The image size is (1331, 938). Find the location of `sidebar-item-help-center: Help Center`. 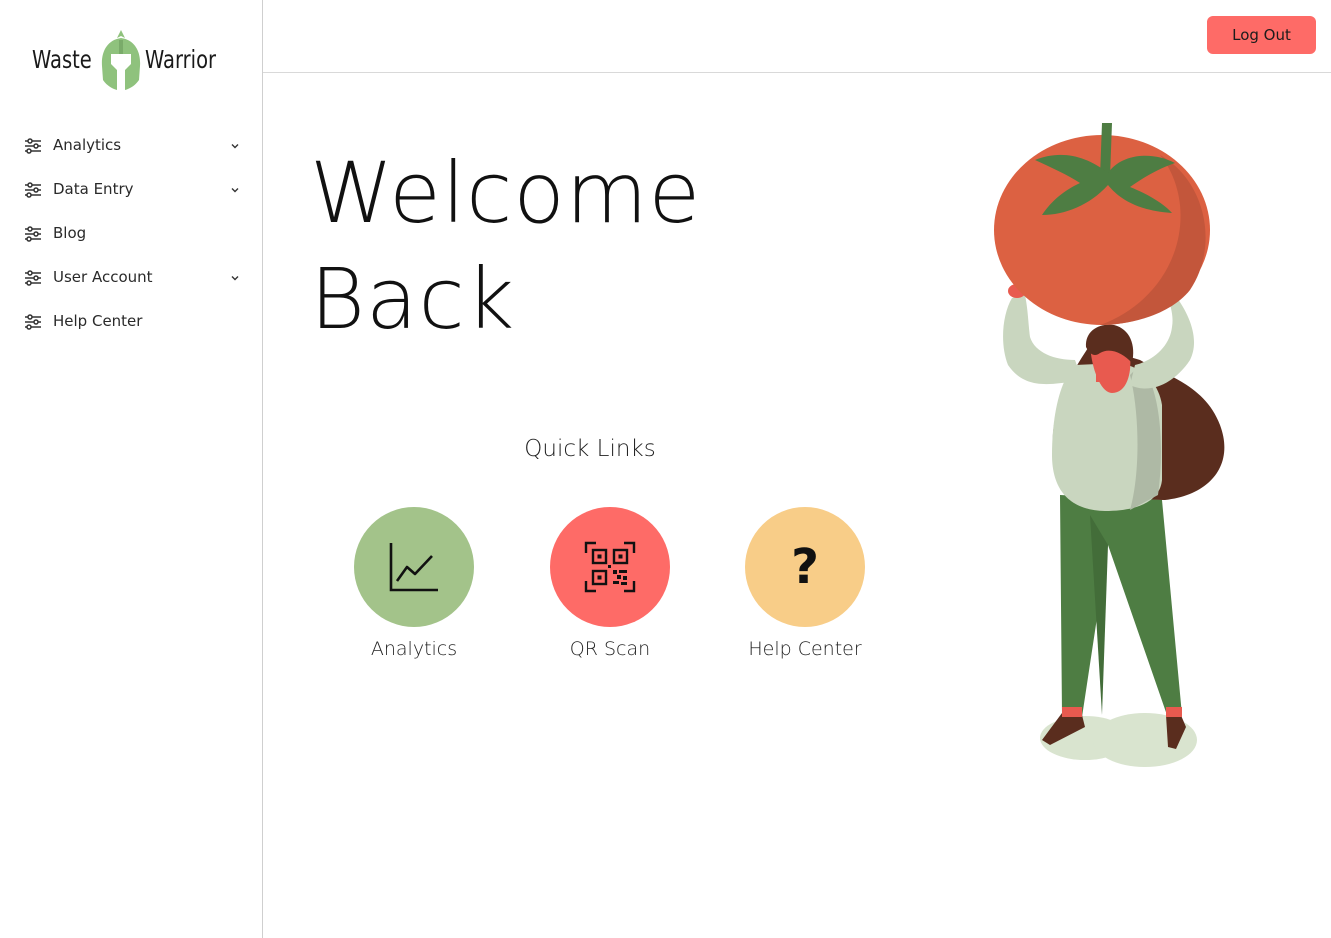

sidebar-item-help-center: Help Center is located at coordinates (131, 322).